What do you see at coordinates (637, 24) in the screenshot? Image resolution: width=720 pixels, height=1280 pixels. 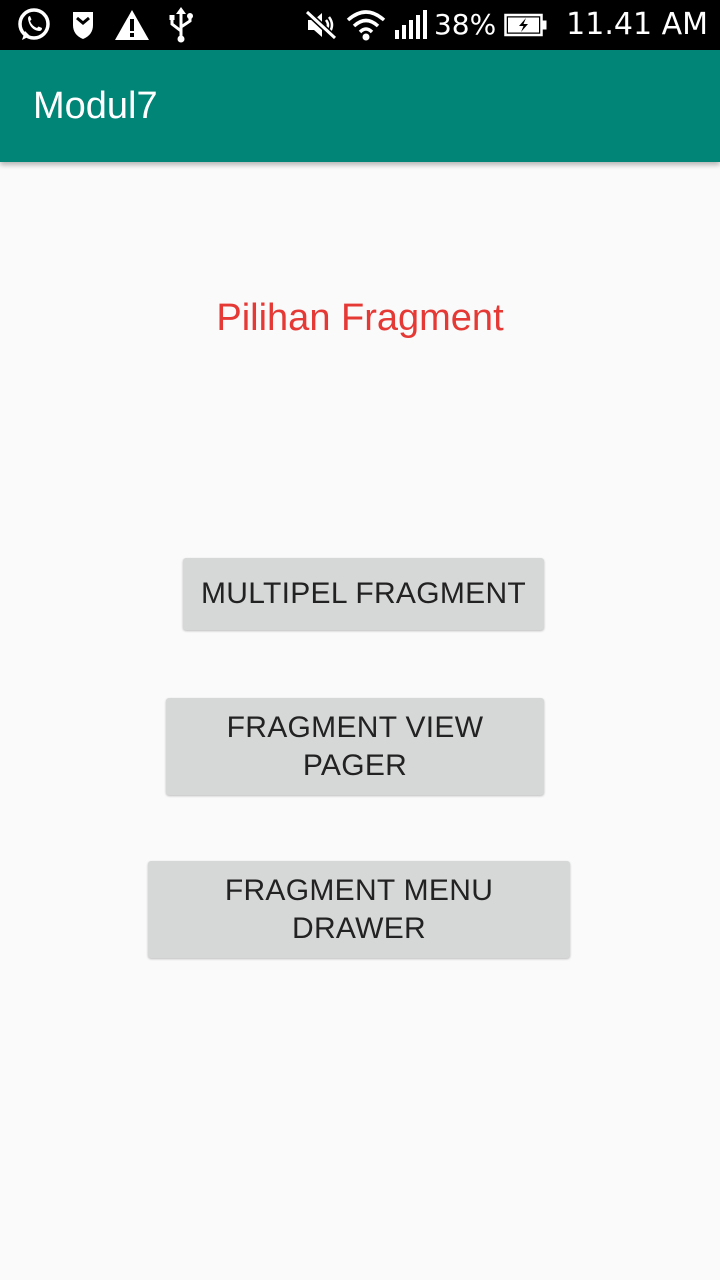 I see `clock: 11.41 AM` at bounding box center [637, 24].